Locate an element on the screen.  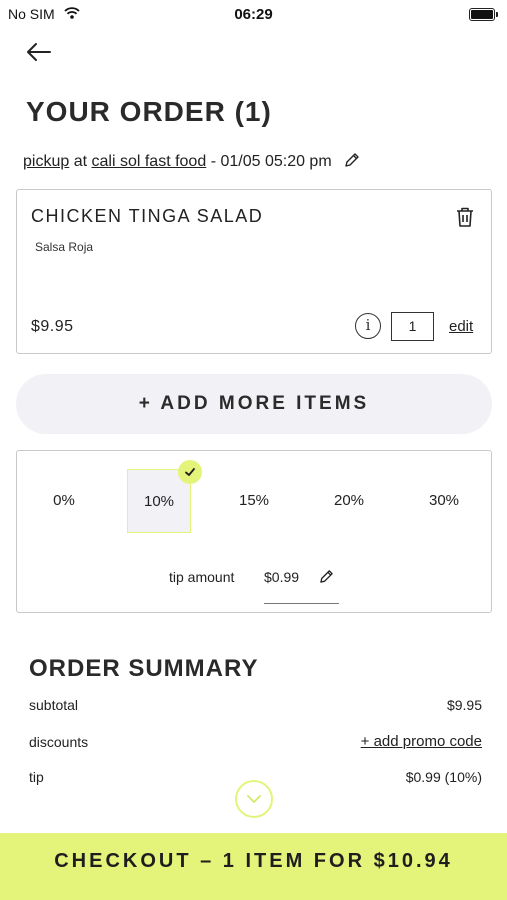
info-icon: i is located at coordinates (368, 326).